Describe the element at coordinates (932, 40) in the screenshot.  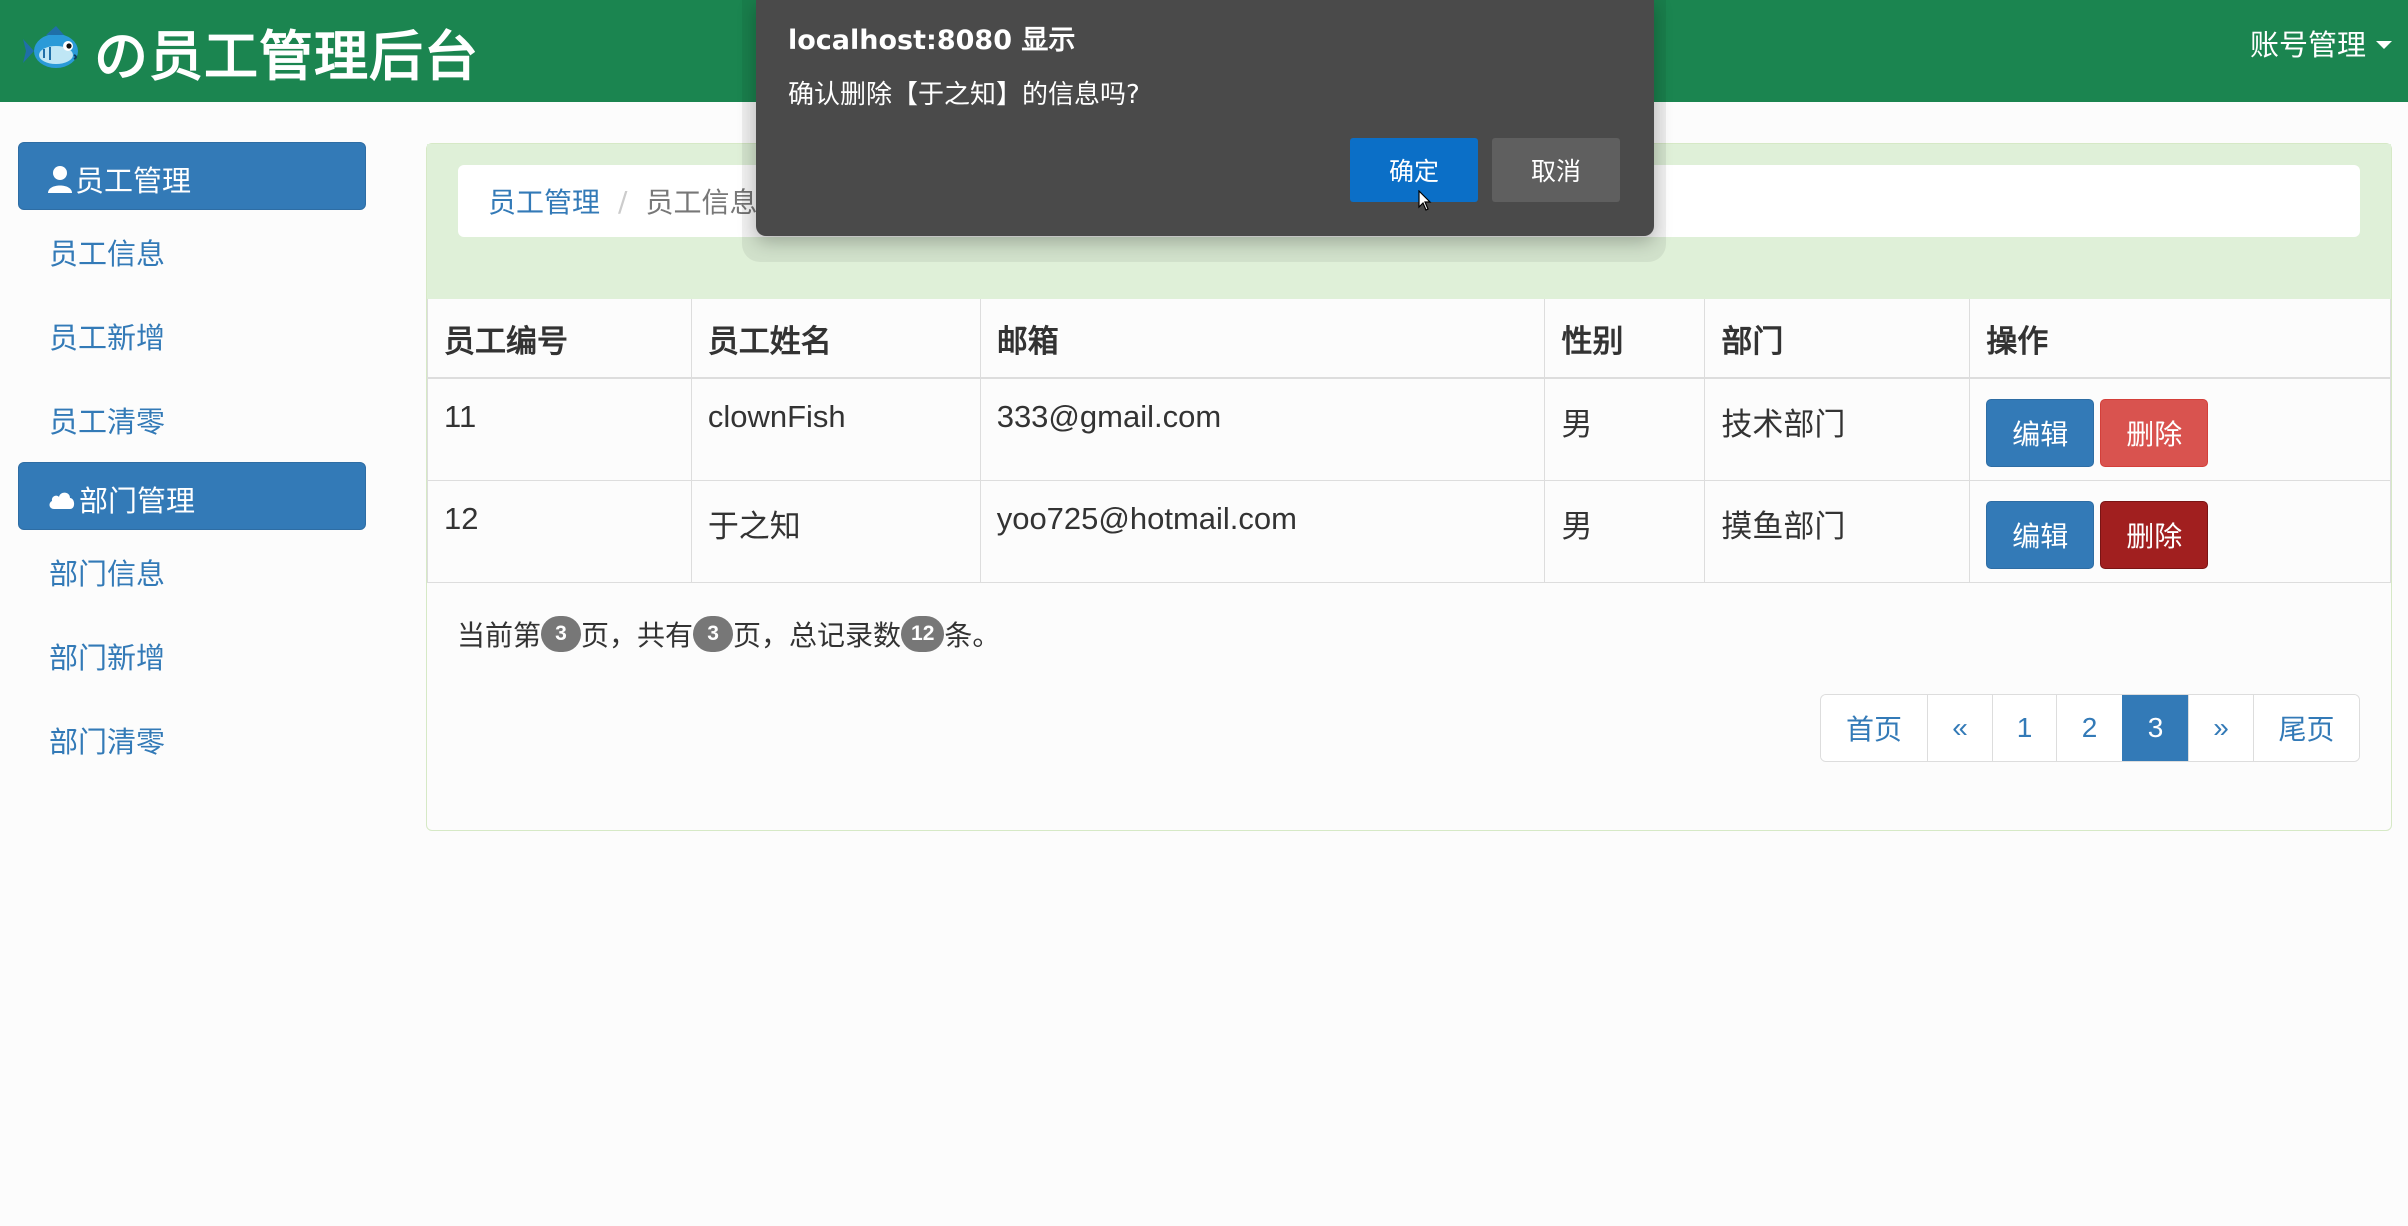
I see `dialog-title: localhost:8080 显示` at that location.